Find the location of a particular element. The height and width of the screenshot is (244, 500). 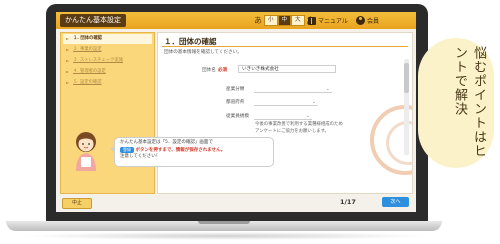

manual-link: マニュアル is located at coordinates (328, 20).